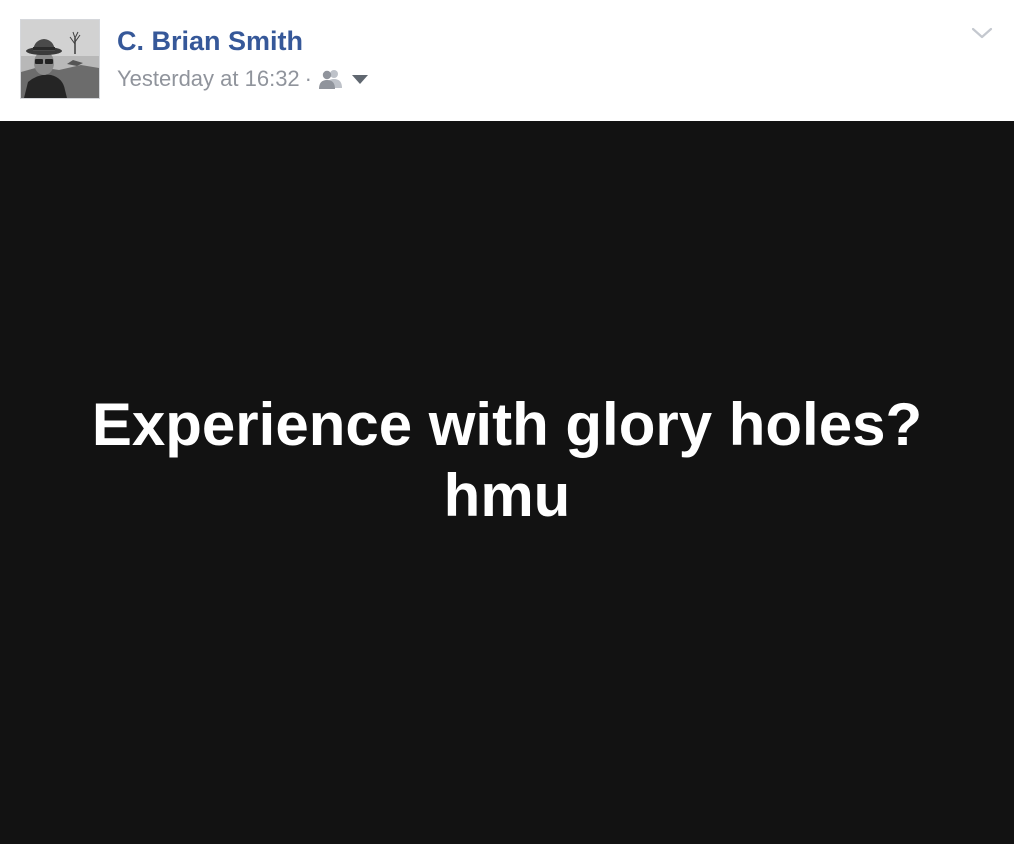 The width and height of the screenshot is (1014, 844). What do you see at coordinates (360, 79) in the screenshot?
I see `caret-down-icon` at bounding box center [360, 79].